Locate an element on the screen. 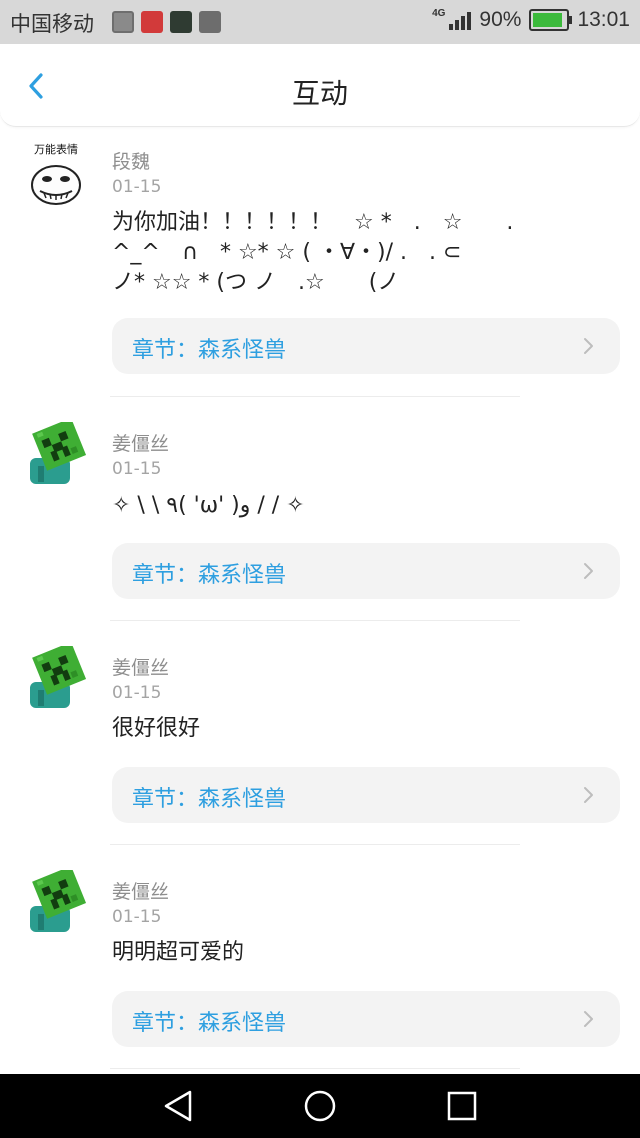 Image resolution: width=640 pixels, height=1138 pixels. meme-face-avatar: 万能表情 is located at coordinates (56, 173).